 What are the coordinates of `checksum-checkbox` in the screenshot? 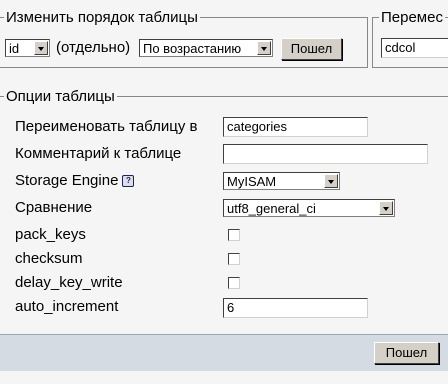 It's located at (234, 259).